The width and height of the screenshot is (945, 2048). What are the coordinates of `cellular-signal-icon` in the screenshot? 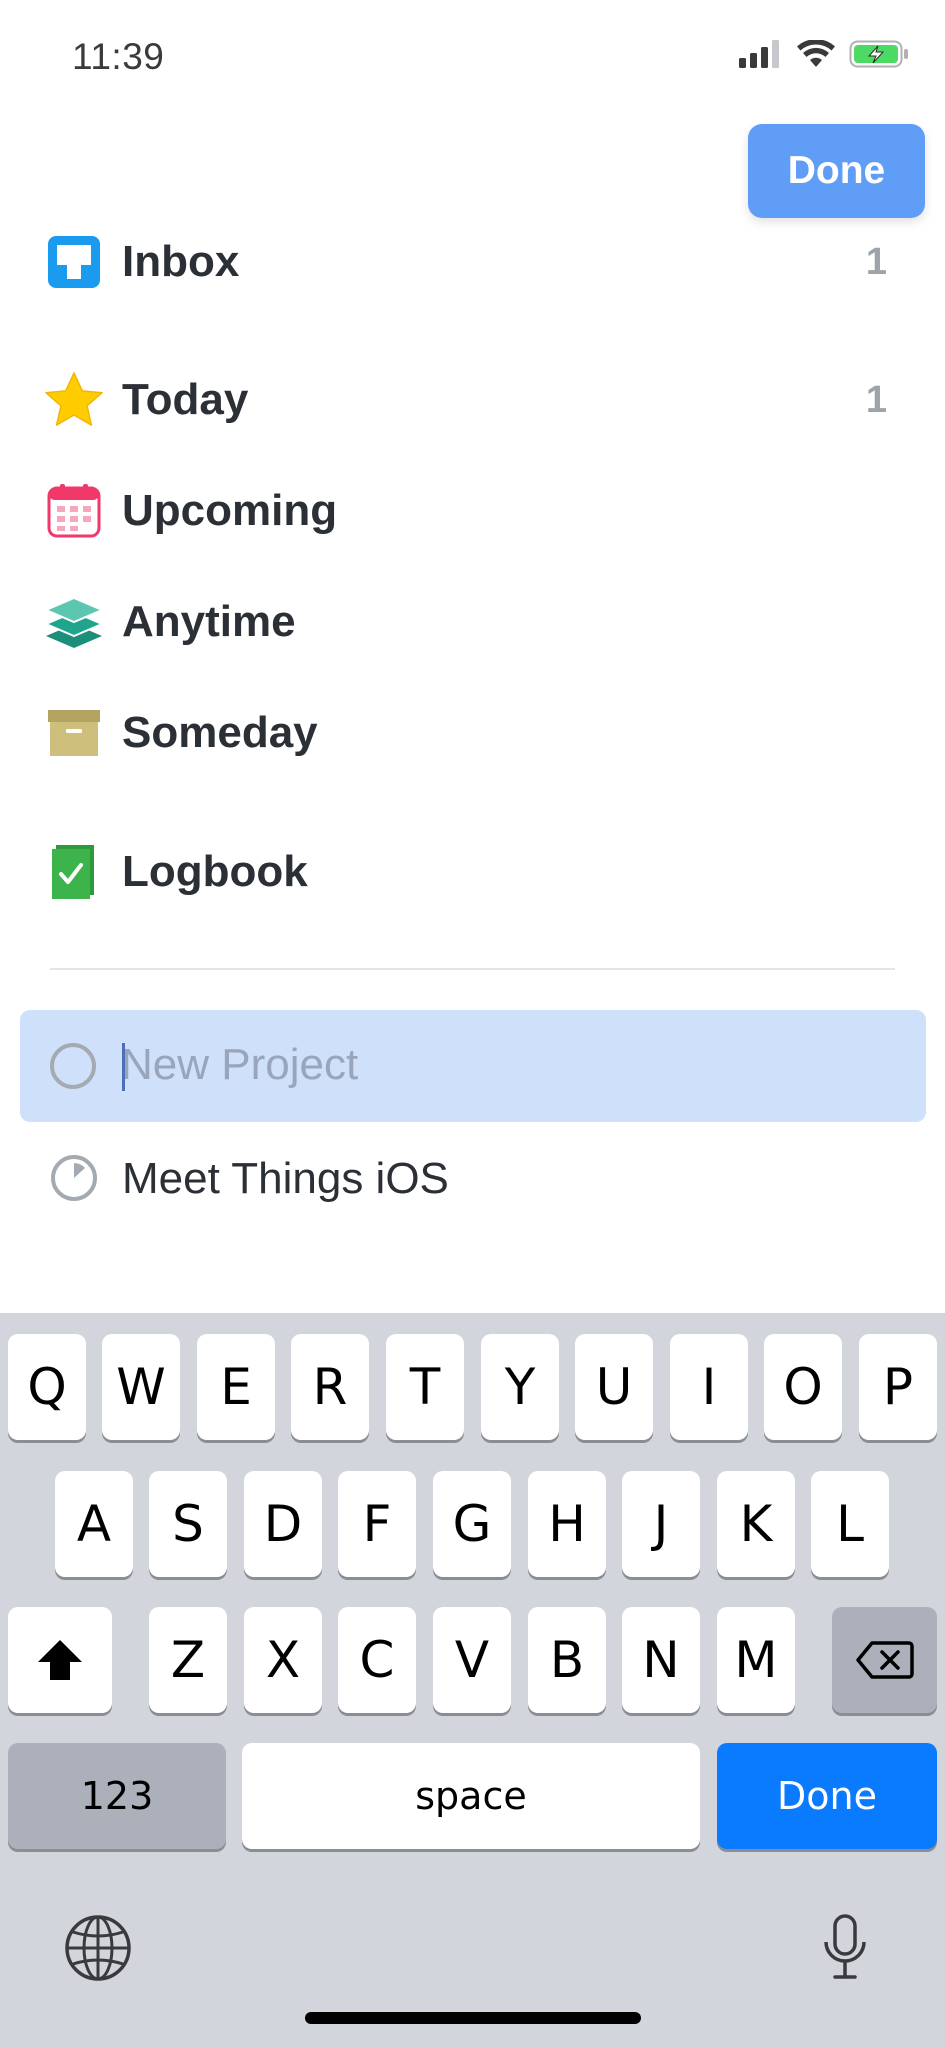 It's located at (759, 54).